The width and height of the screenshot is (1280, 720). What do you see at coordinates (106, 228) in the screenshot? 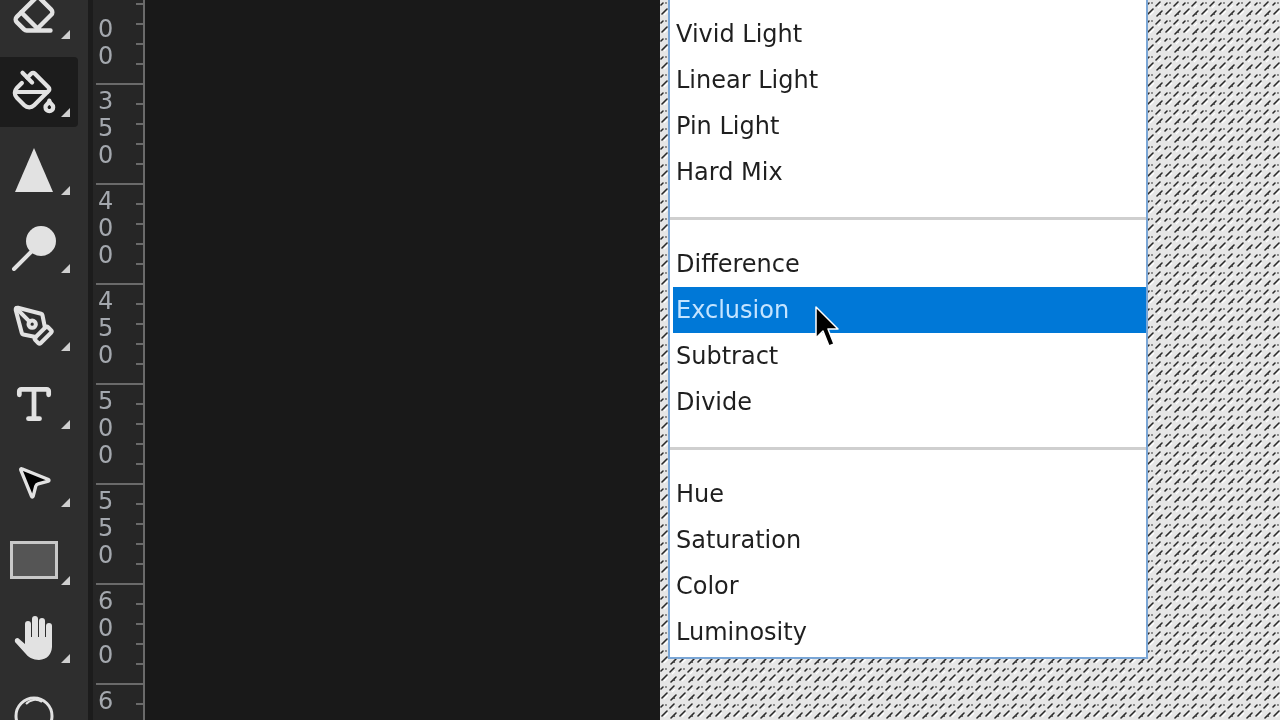
I see `ruler-label: 400` at bounding box center [106, 228].